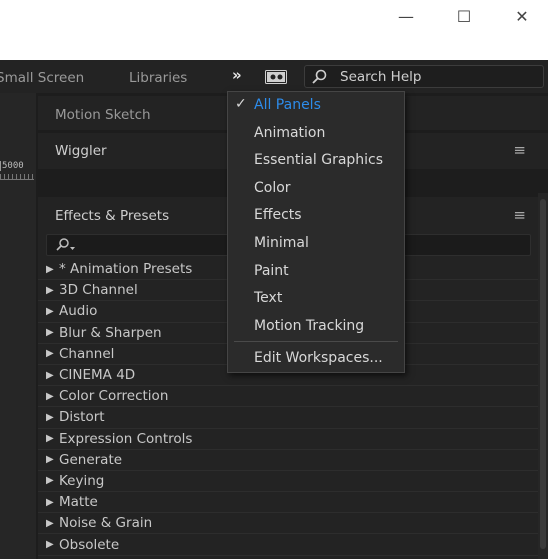 The height and width of the screenshot is (559, 548). Describe the element at coordinates (241, 104) in the screenshot. I see `checkmark-icon: ✓` at that location.